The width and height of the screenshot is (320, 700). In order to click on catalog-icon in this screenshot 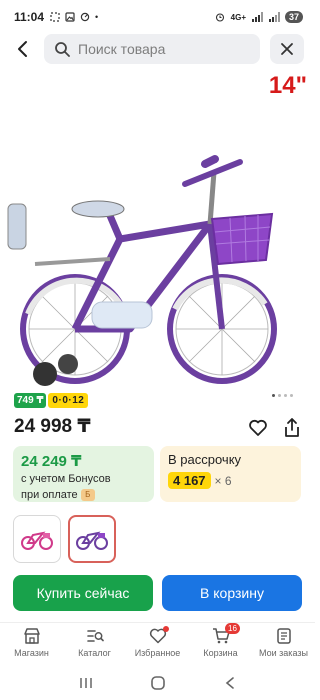, I will do `click(95, 636)`.